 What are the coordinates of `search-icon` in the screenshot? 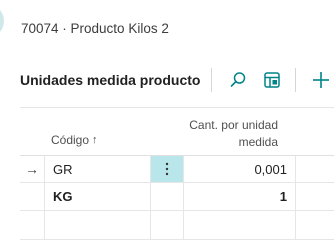 It's located at (238, 79).